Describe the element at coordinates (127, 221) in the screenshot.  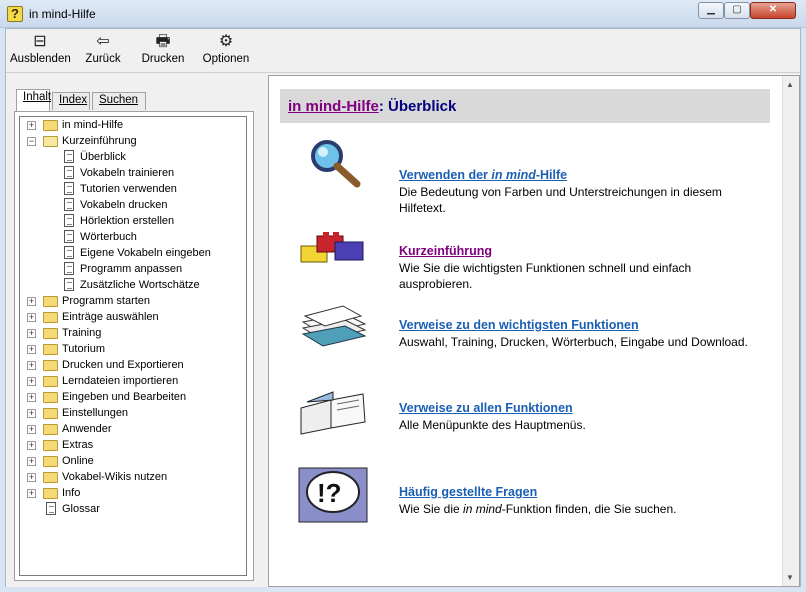
I see `tree-item-label: Hörlektion erstellen` at that location.